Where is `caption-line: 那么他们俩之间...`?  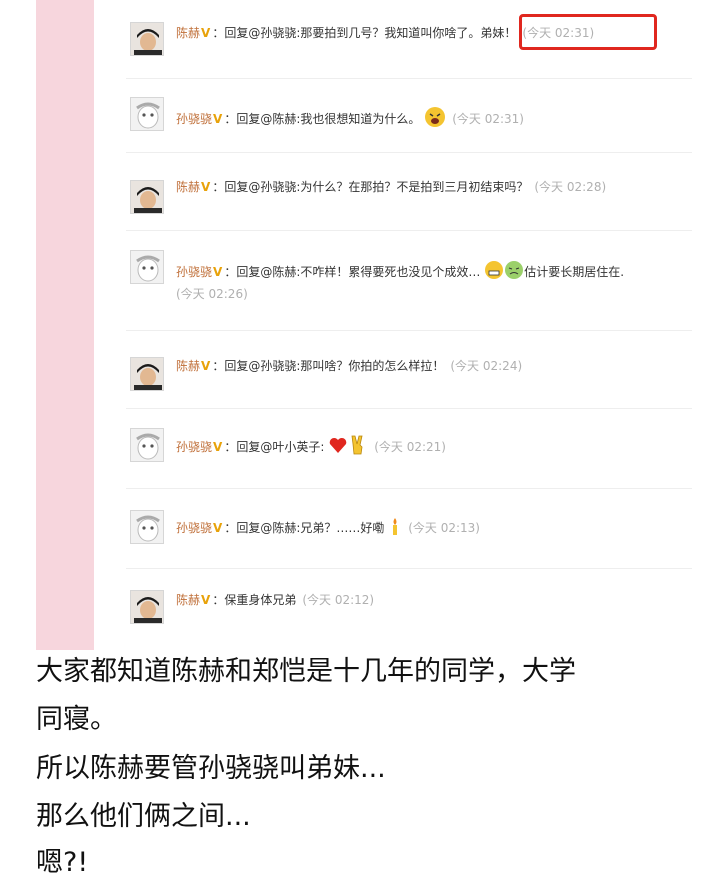 caption-line: 那么他们俩之间... is located at coordinates (143, 816).